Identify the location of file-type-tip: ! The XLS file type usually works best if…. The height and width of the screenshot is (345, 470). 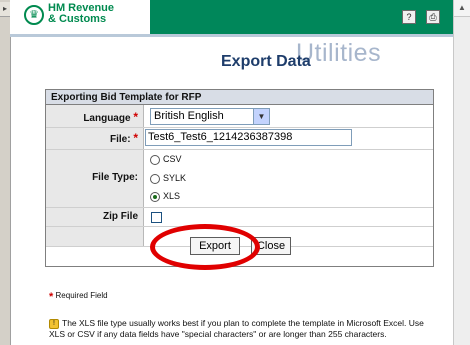
(236, 328).